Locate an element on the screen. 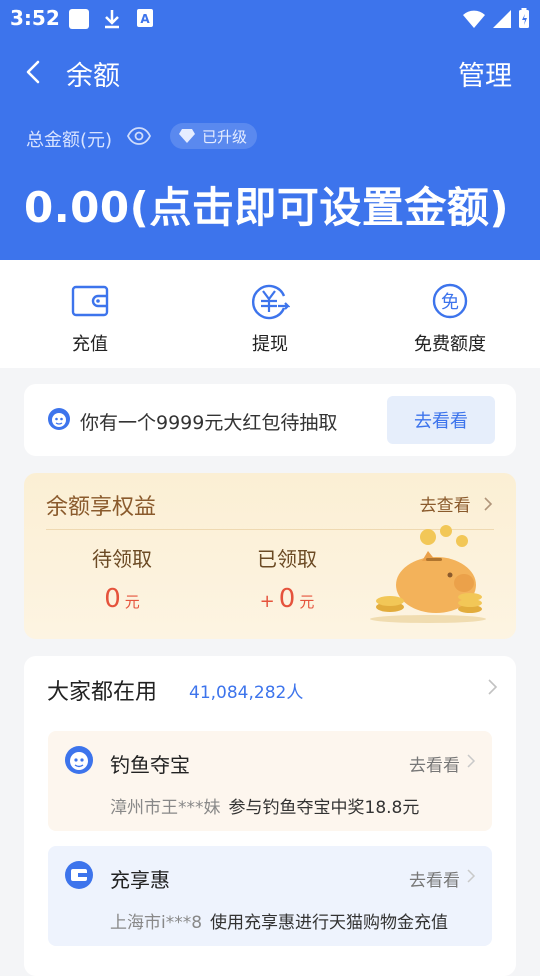 This screenshot has height=976, width=540. svg-text: 免 is located at coordinates (450, 302).